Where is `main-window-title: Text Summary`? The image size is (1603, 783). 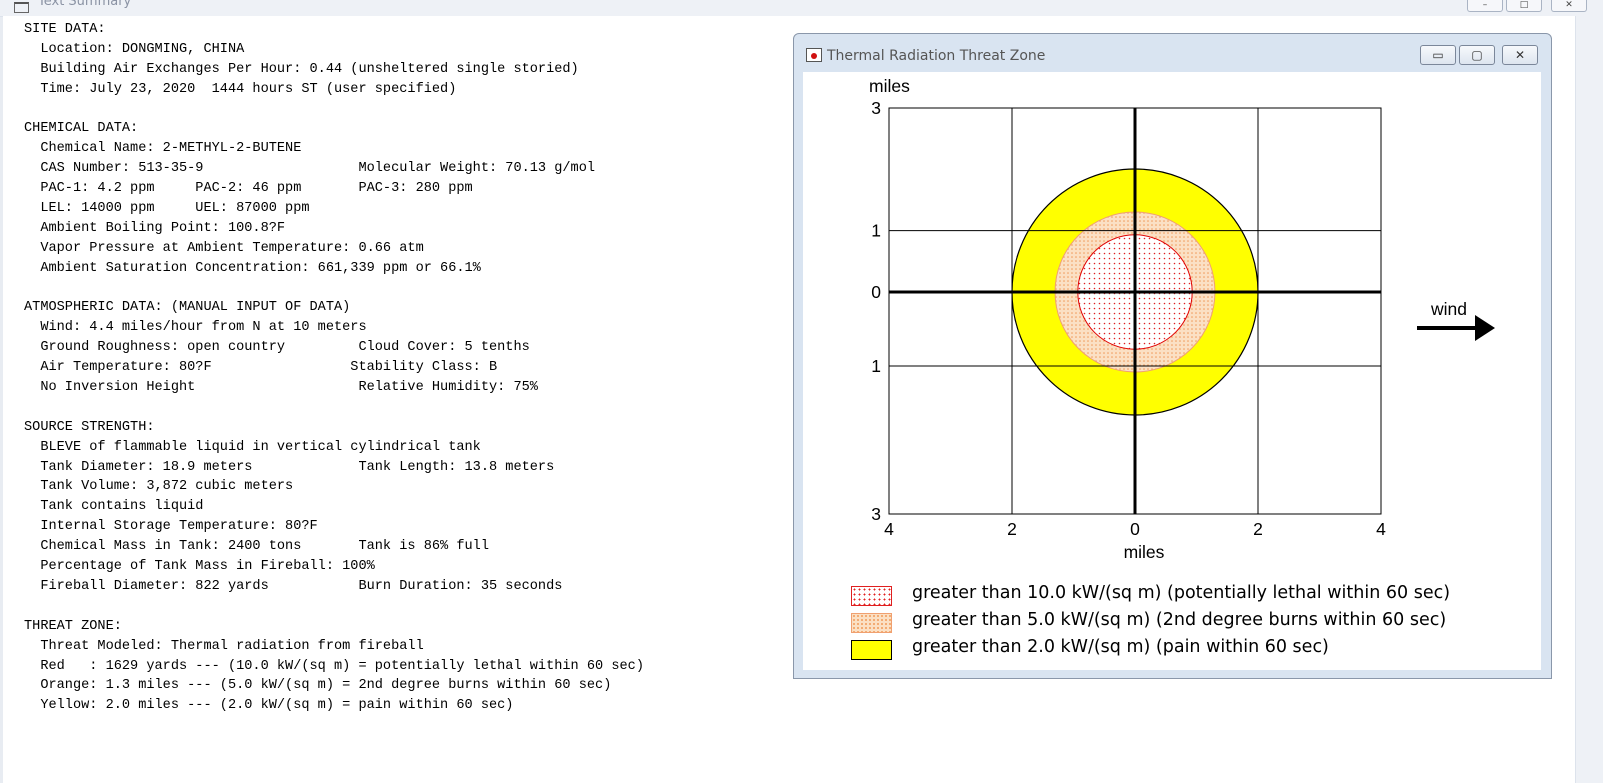 main-window-title: Text Summary is located at coordinates (85, 4).